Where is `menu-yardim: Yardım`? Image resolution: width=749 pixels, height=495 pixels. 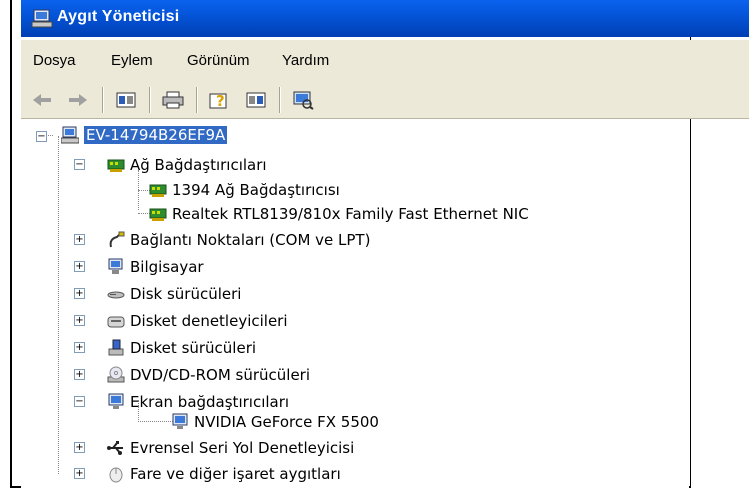 menu-yardim: Yardım is located at coordinates (305, 60).